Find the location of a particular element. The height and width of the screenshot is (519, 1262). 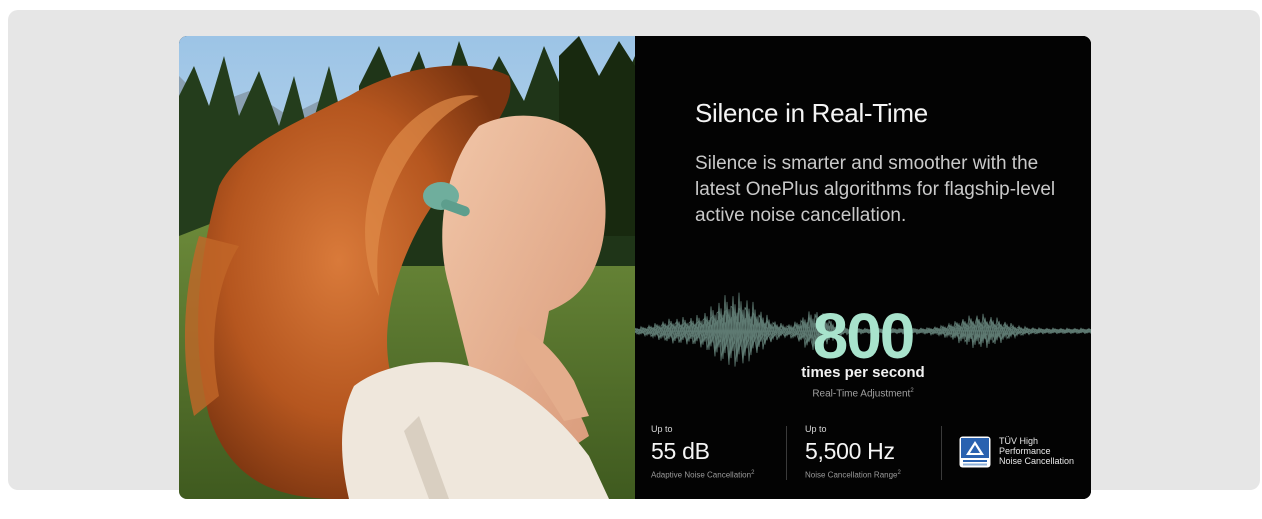

stat-noise-cancellation-depth: Up to 55 dB Adaptive Noise Cancellation2 is located at coordinates (702, 452).